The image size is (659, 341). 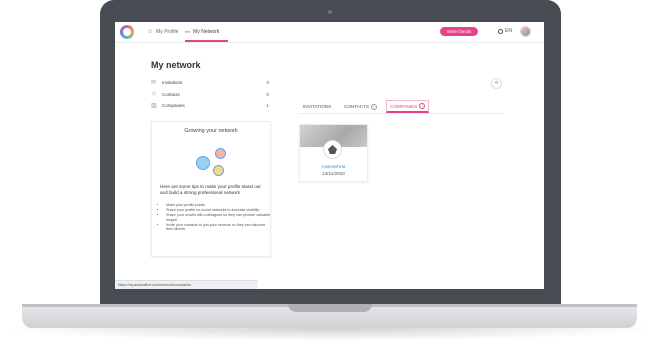 I want to click on stat-invitations-label: Invitations, so click(x=172, y=82).